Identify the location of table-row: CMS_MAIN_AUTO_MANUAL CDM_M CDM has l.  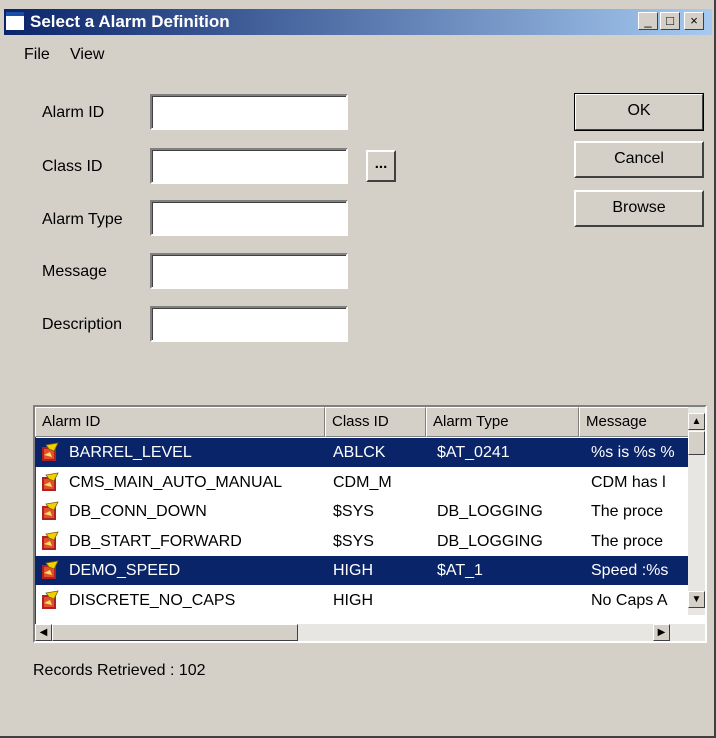
(362, 482).